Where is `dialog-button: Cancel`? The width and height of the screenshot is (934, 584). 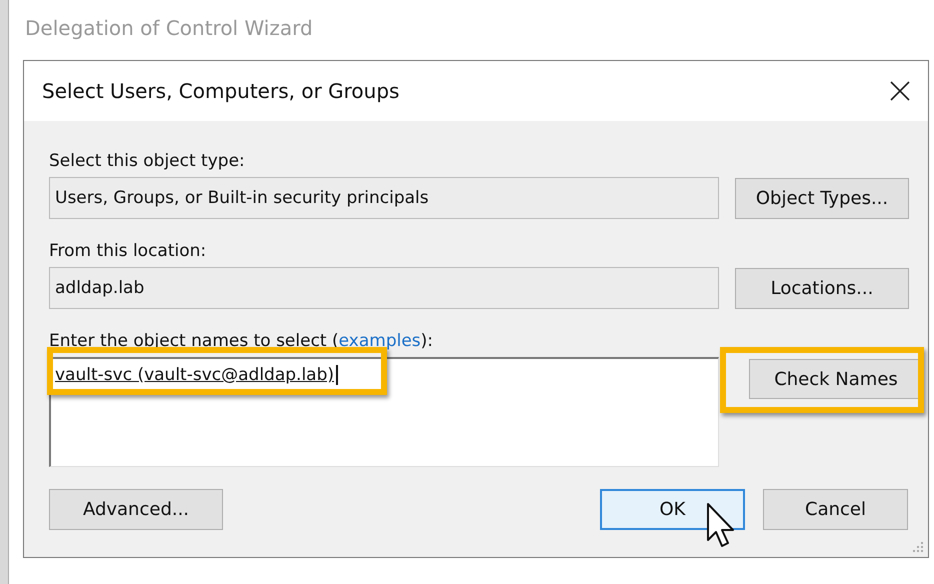 dialog-button: Cancel is located at coordinates (835, 509).